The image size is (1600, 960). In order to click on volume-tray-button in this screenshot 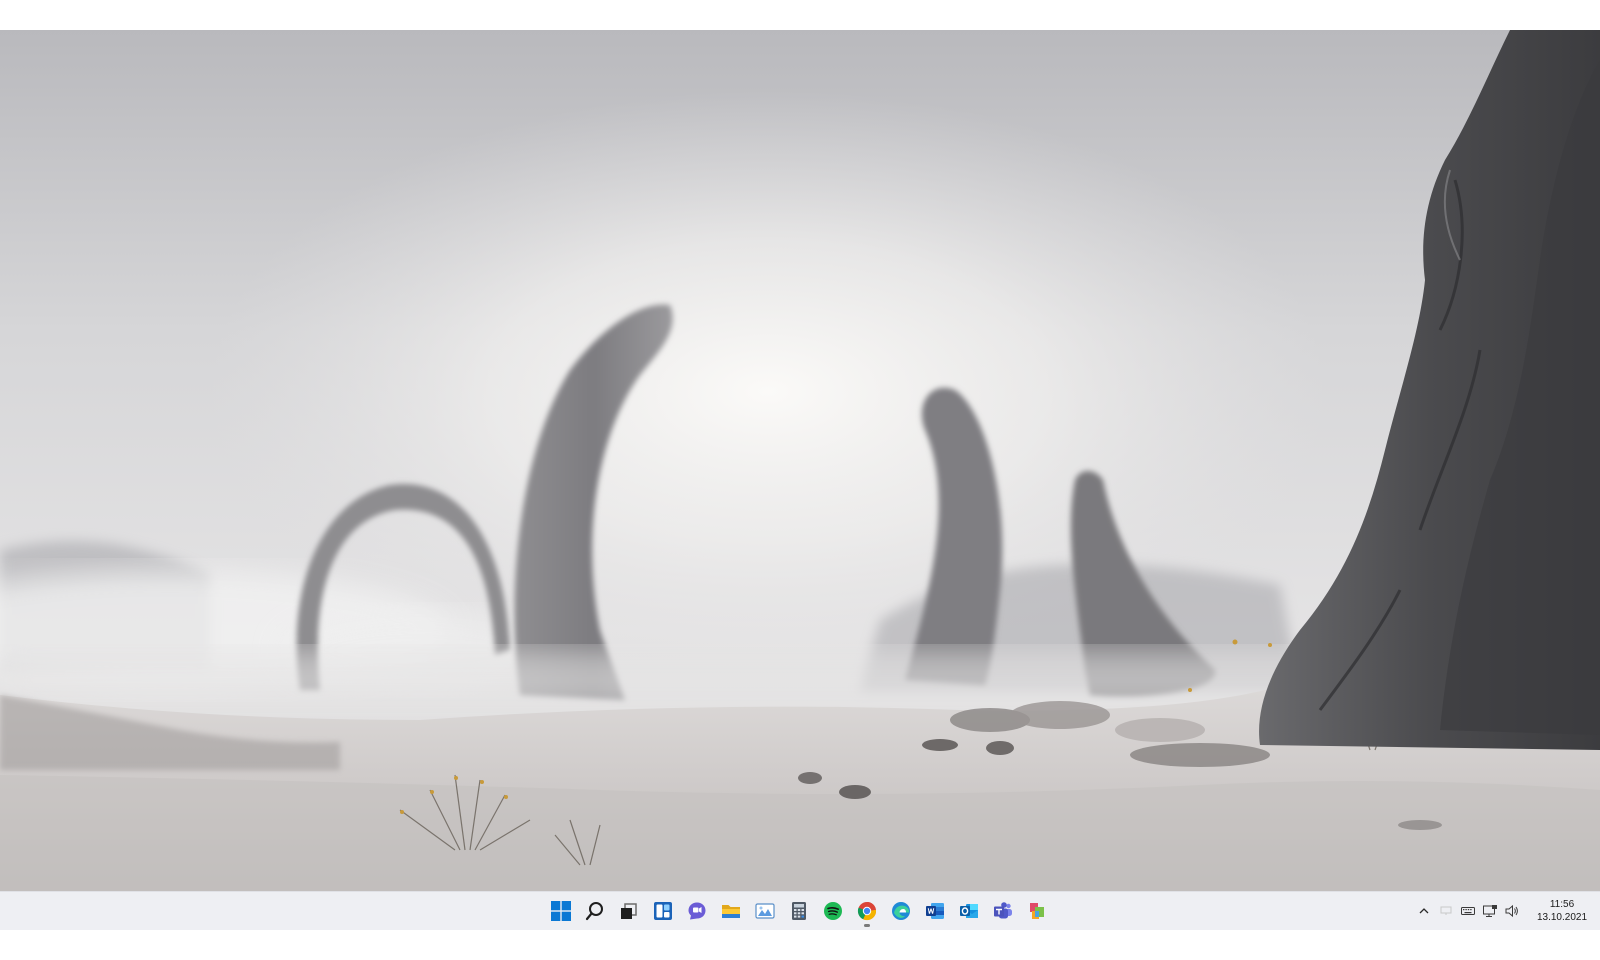, I will do `click(1512, 911)`.